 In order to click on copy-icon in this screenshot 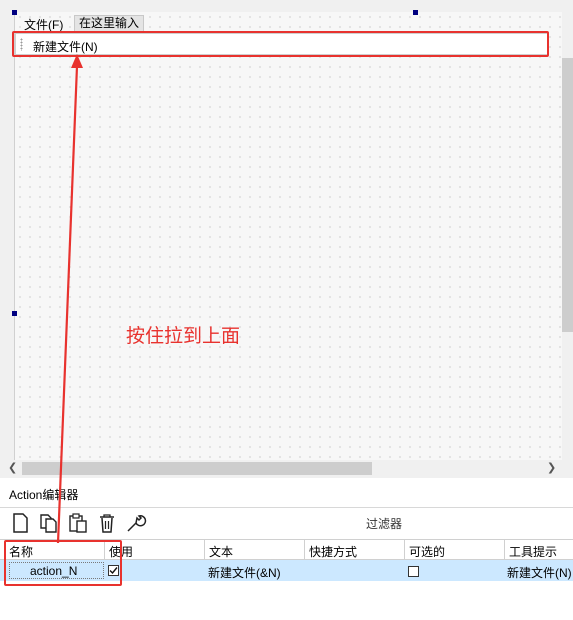, I will do `click(49, 523)`.